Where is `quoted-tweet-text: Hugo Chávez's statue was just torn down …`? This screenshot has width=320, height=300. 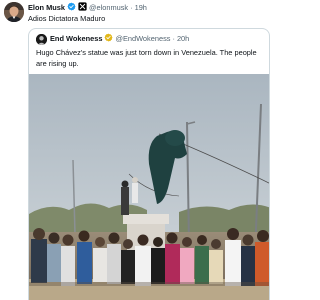 quoted-tweet-text: Hugo Chávez's statue was just torn down … is located at coordinates (146, 58).